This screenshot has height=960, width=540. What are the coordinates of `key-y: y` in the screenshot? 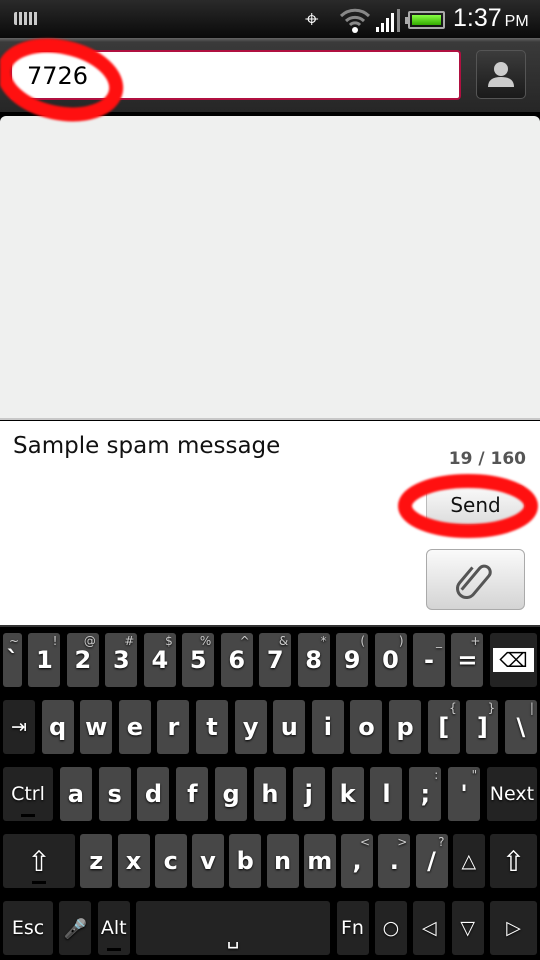 It's located at (250, 727).